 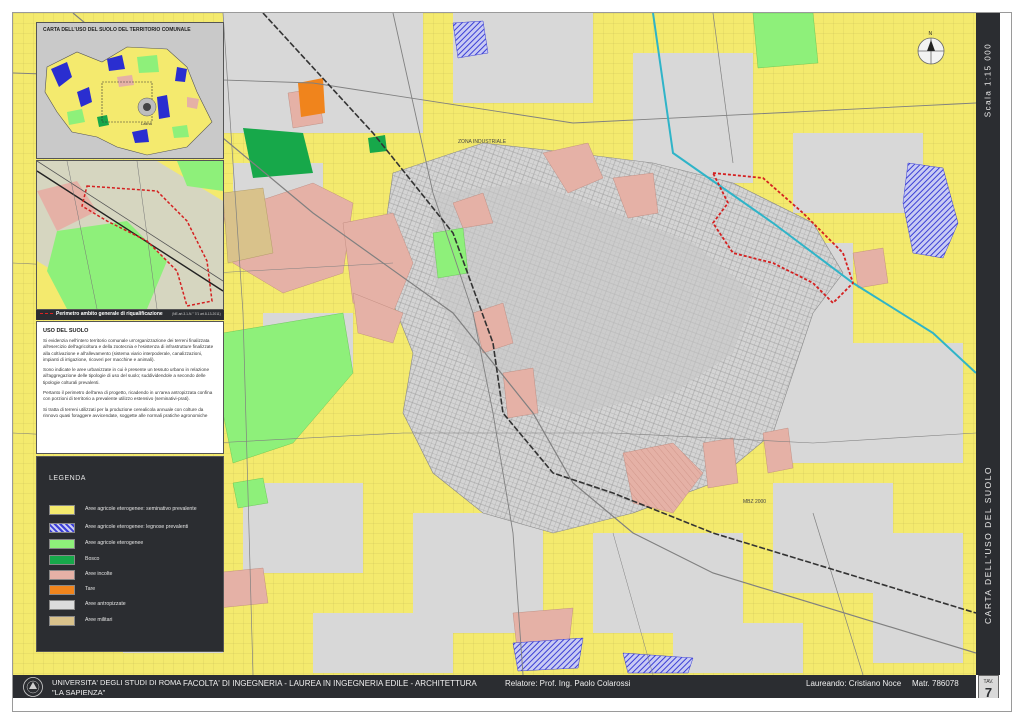 What do you see at coordinates (90, 589) in the screenshot?
I see `legend-label: Tare` at bounding box center [90, 589].